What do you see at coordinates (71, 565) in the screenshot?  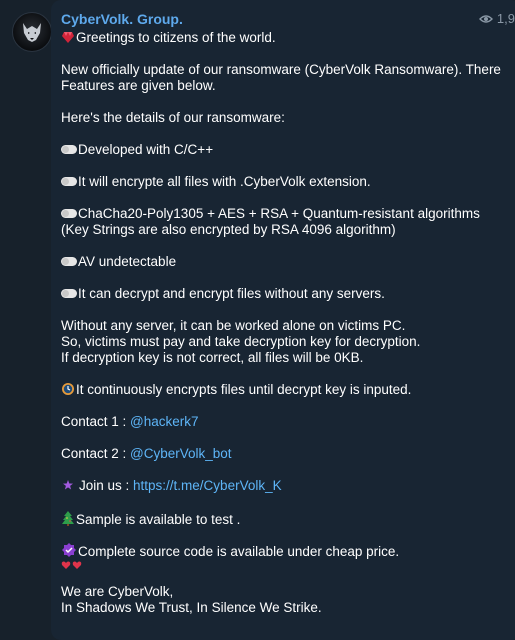 I see `red-hearts-icon` at bounding box center [71, 565].